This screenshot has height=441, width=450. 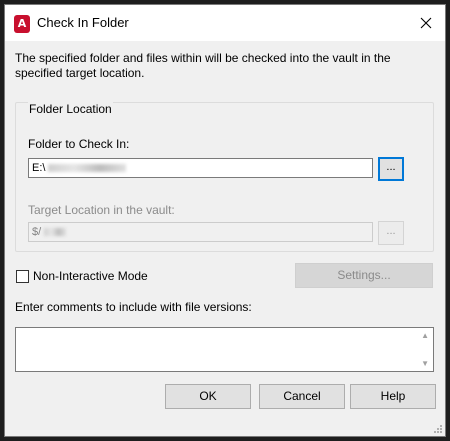 What do you see at coordinates (224, 349) in the screenshot?
I see `comments-textarea: ▲ ▼` at bounding box center [224, 349].